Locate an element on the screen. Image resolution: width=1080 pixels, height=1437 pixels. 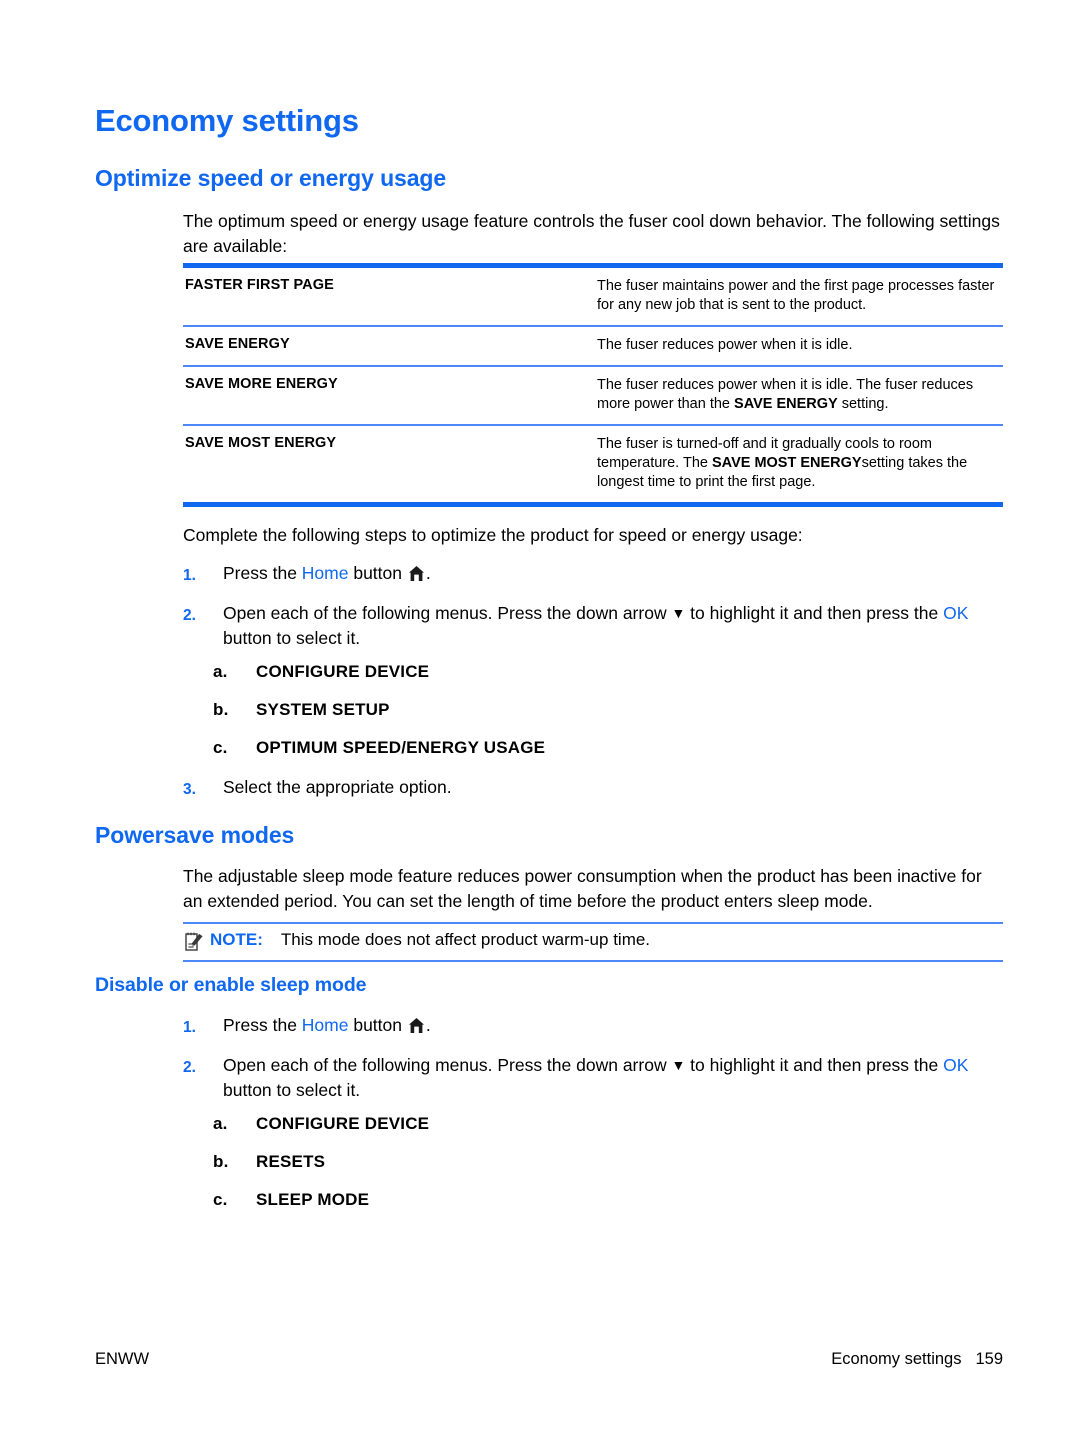
heading-powersave-modes: Powersave modes is located at coordinates (195, 835).